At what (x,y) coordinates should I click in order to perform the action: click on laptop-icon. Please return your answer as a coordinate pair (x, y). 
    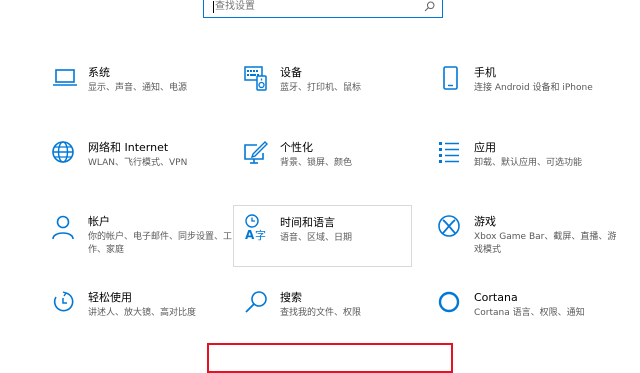
    Looking at the image, I should click on (65, 77).